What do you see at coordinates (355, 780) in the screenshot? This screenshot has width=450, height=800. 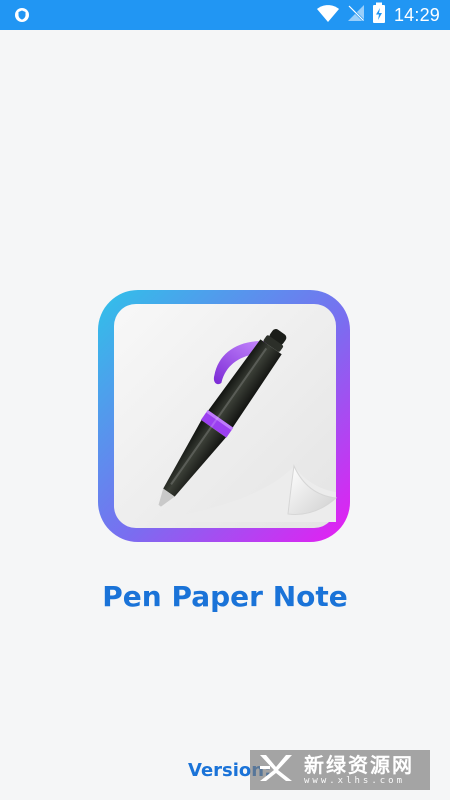 I see `watermark-url: www.xlhs.com` at bounding box center [355, 780].